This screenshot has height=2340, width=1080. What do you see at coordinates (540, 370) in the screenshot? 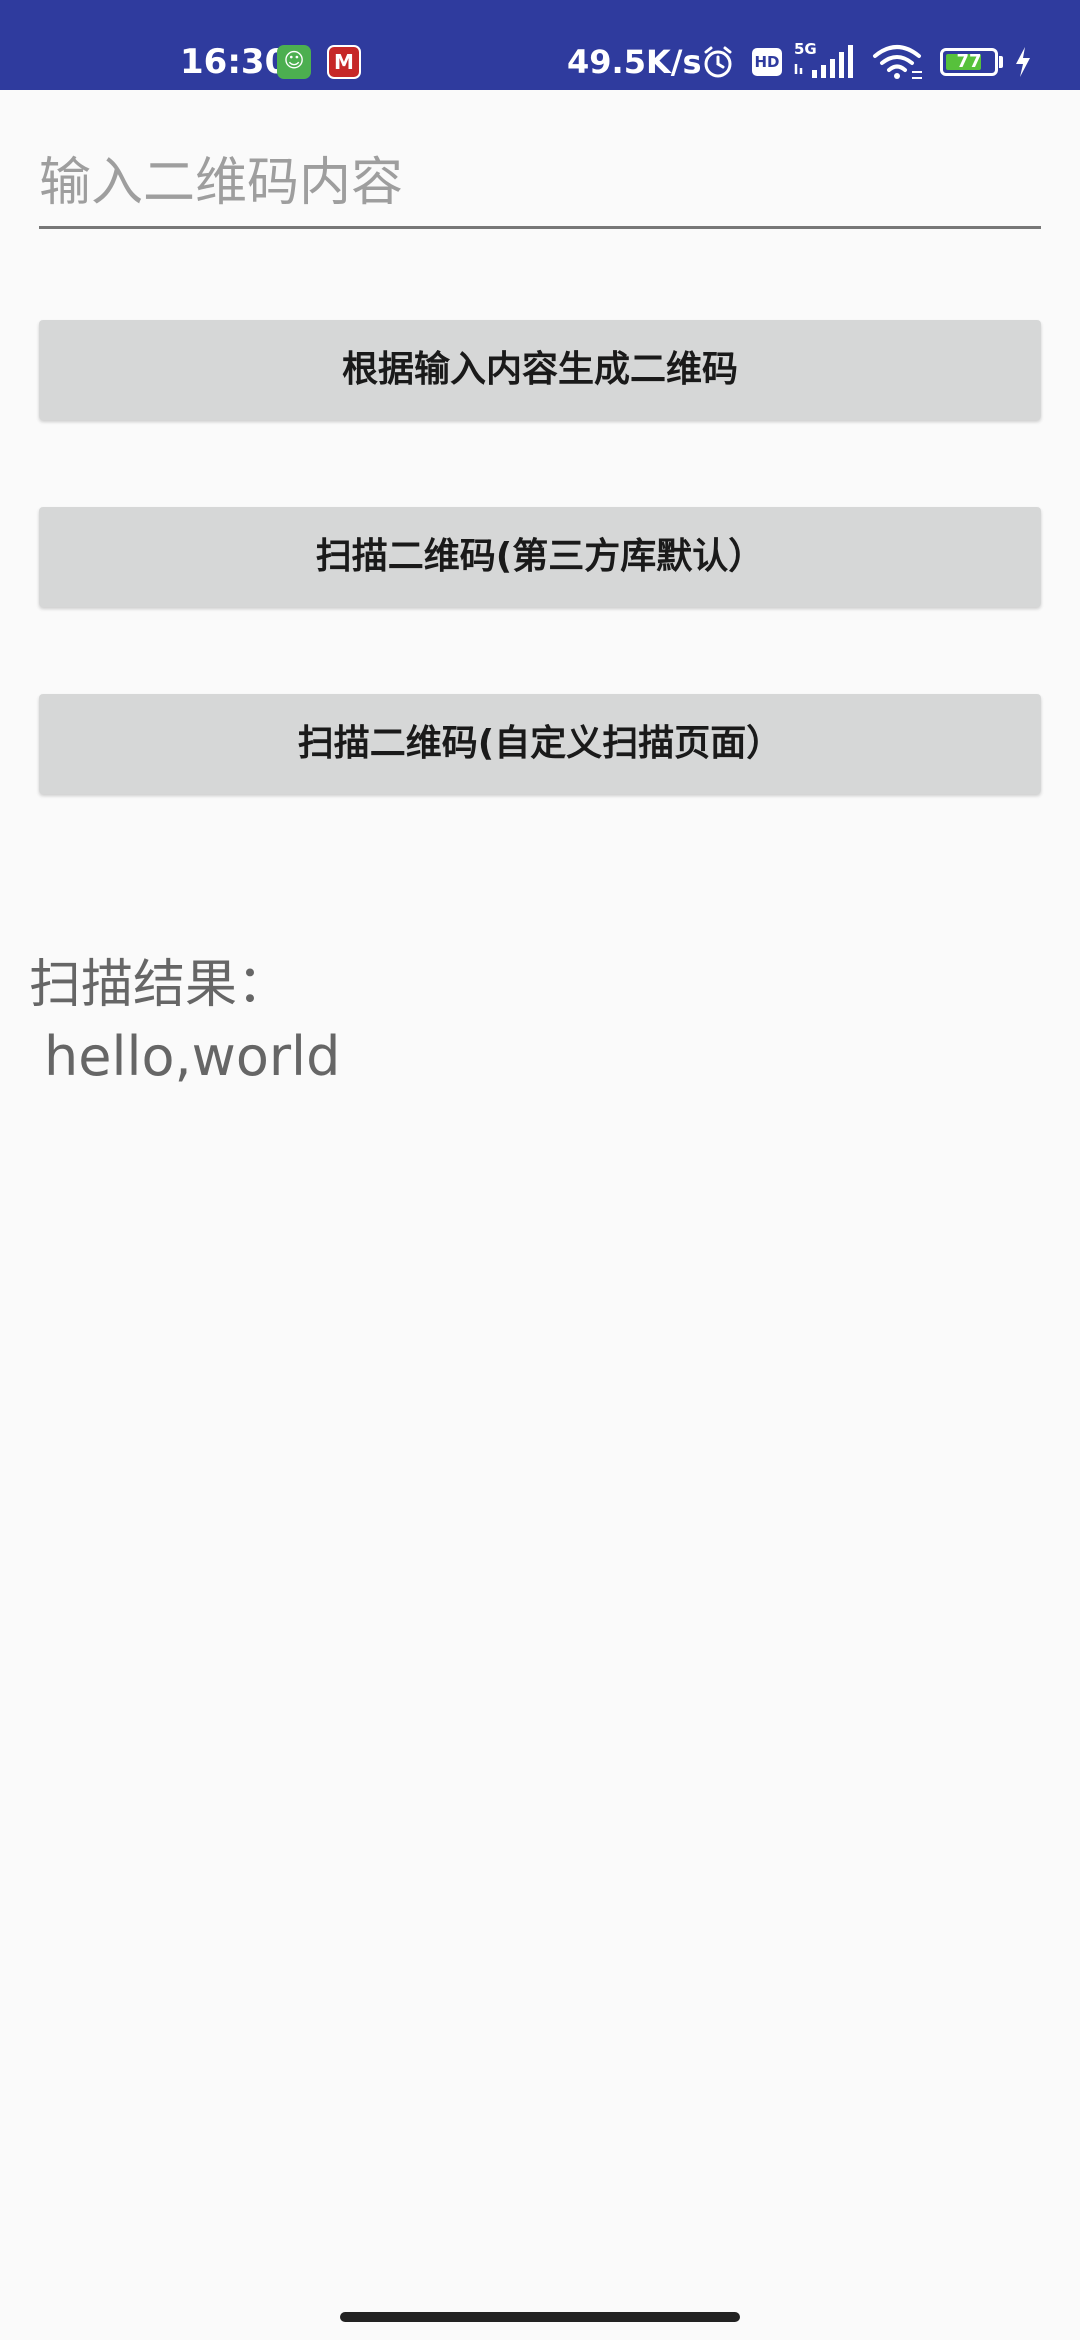
I see `generate-qr-button: 根据输入内容生成二维码` at bounding box center [540, 370].